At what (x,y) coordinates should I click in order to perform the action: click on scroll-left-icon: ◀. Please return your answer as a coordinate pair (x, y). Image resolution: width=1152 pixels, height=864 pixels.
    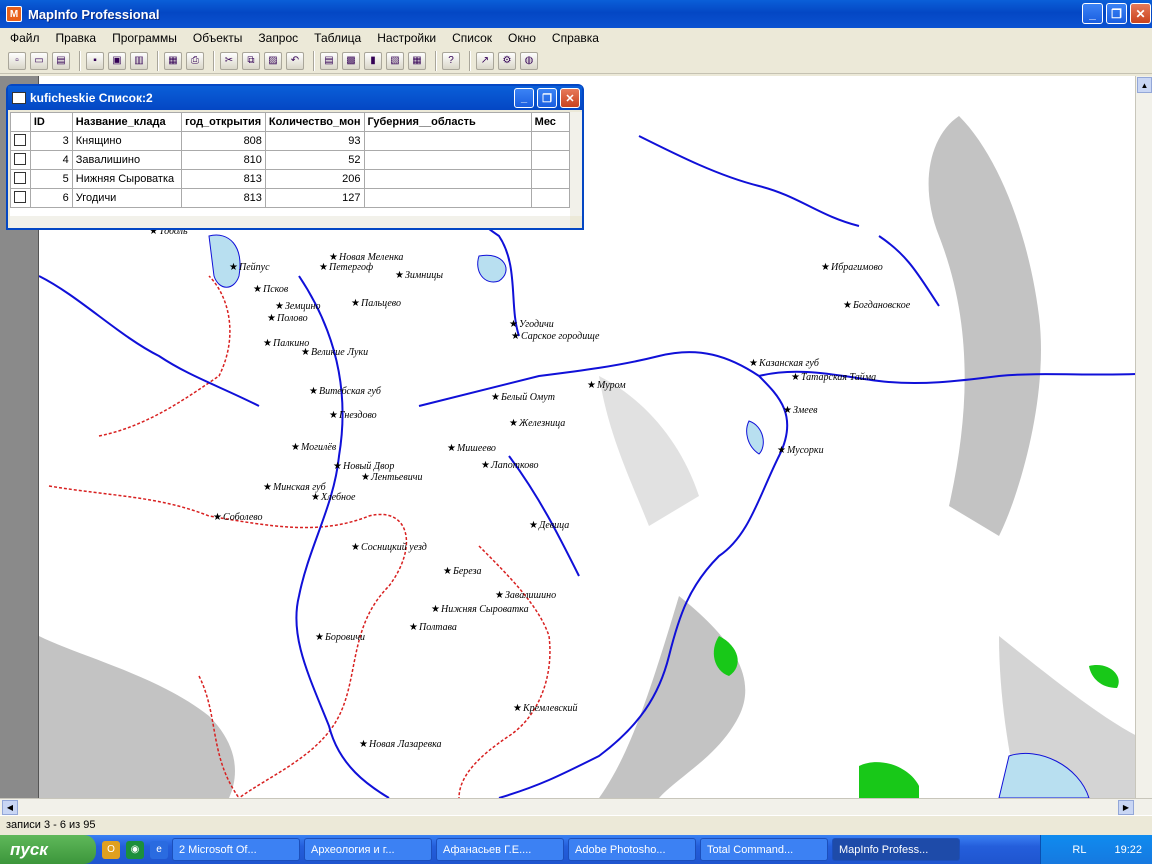
    Looking at the image, I should click on (10, 807).